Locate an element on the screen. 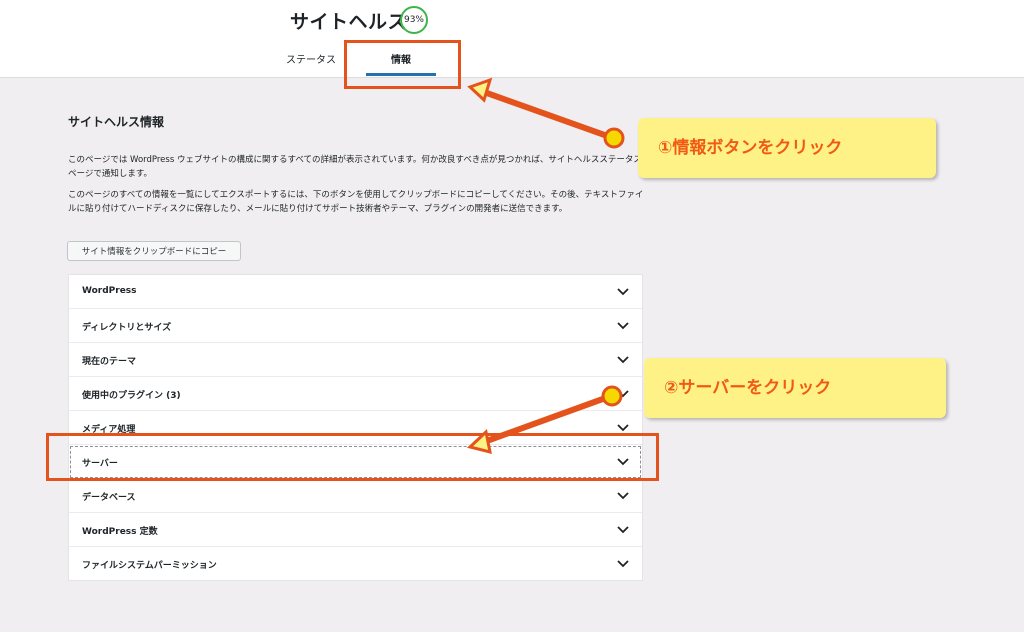 The image size is (1024, 632). annotation-arrows is located at coordinates (545, 266).